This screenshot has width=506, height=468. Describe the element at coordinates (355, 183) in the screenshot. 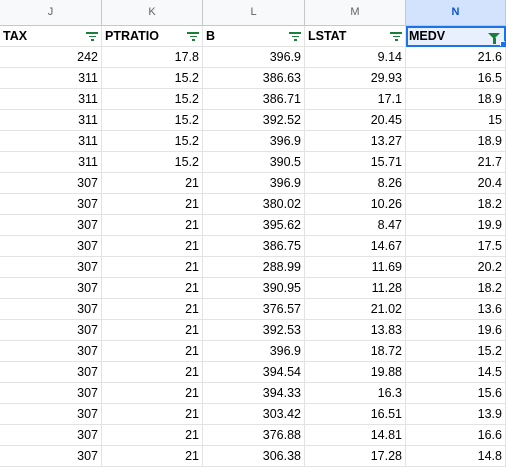

I see `cell-lstat: 8.26` at that location.